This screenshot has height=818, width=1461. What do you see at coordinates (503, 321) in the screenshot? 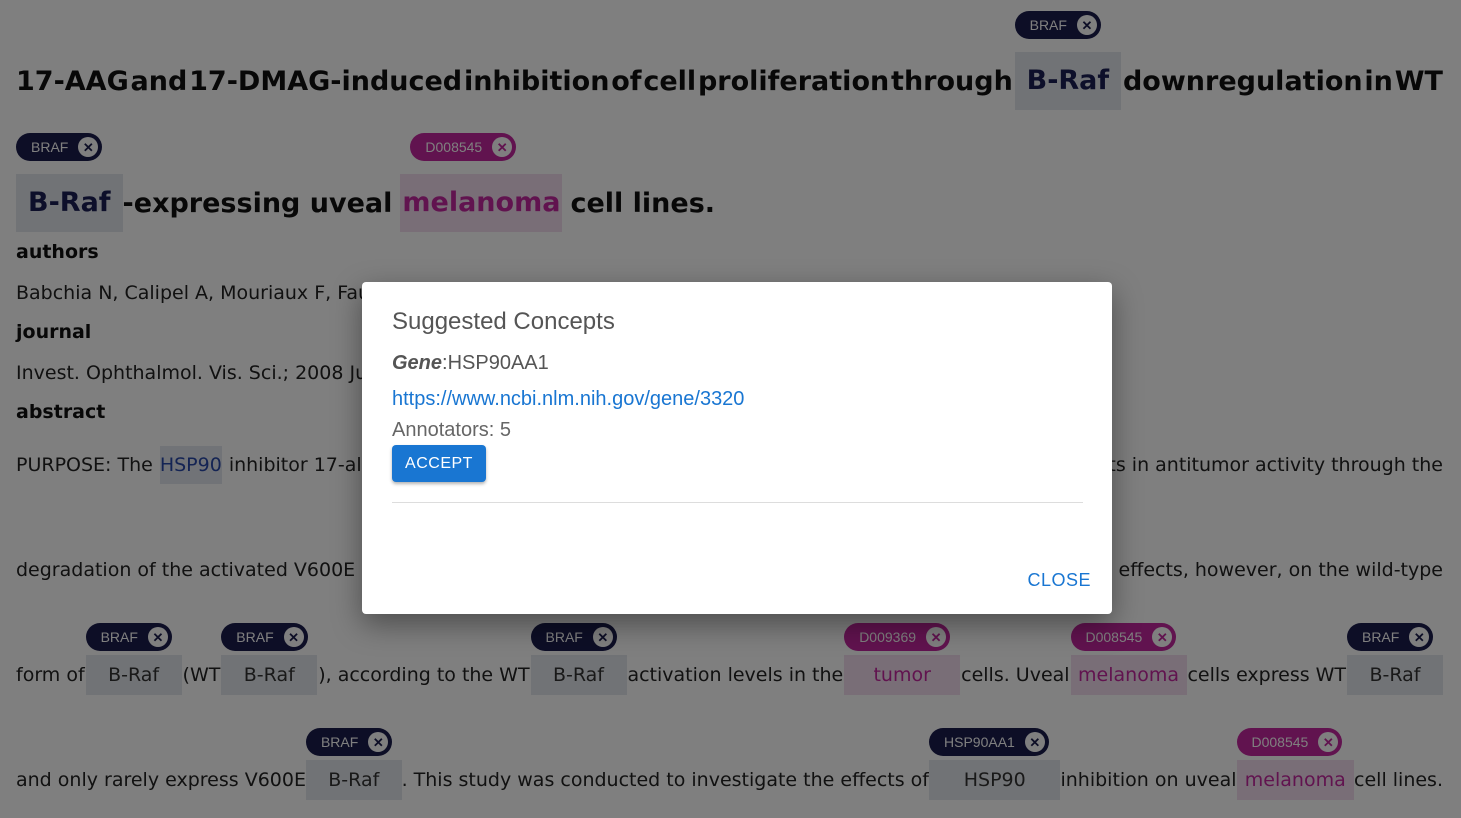
I see `dialog-title: Suggested Concepts` at bounding box center [503, 321].